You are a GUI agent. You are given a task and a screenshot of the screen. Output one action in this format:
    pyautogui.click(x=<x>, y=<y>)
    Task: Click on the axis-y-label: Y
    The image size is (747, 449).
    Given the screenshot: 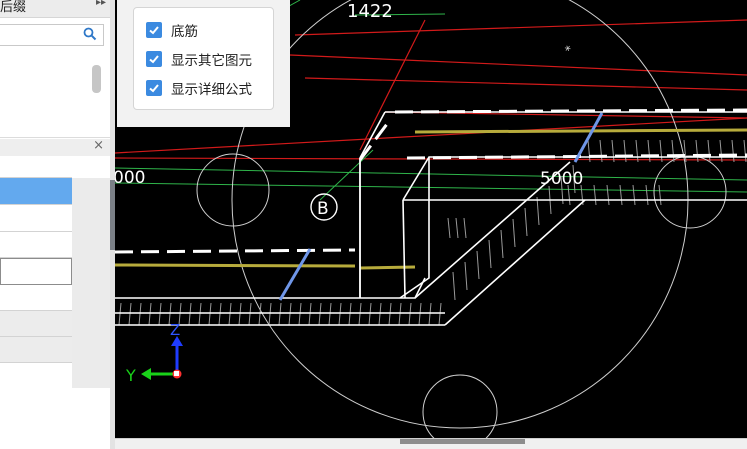 What is the action you would take?
    pyautogui.click(x=130, y=375)
    